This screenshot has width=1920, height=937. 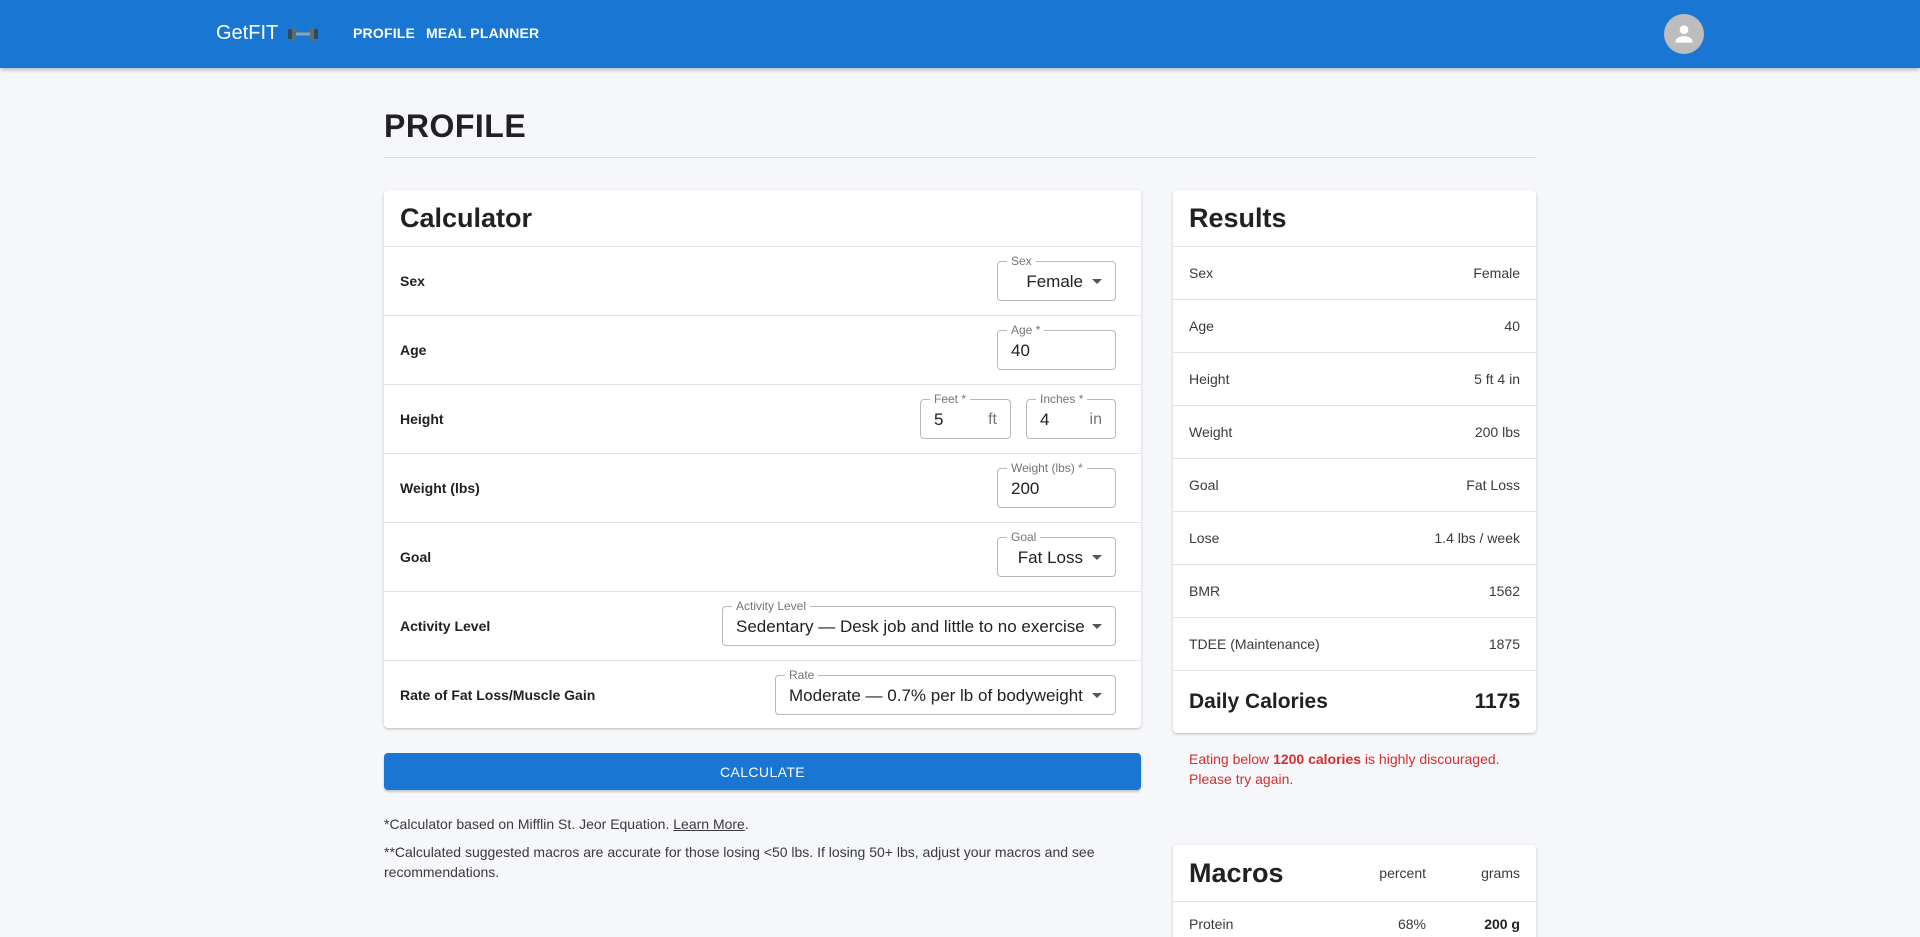 I want to click on rate-label: Rate of Fat Loss/Muscle Gain, so click(x=498, y=695).